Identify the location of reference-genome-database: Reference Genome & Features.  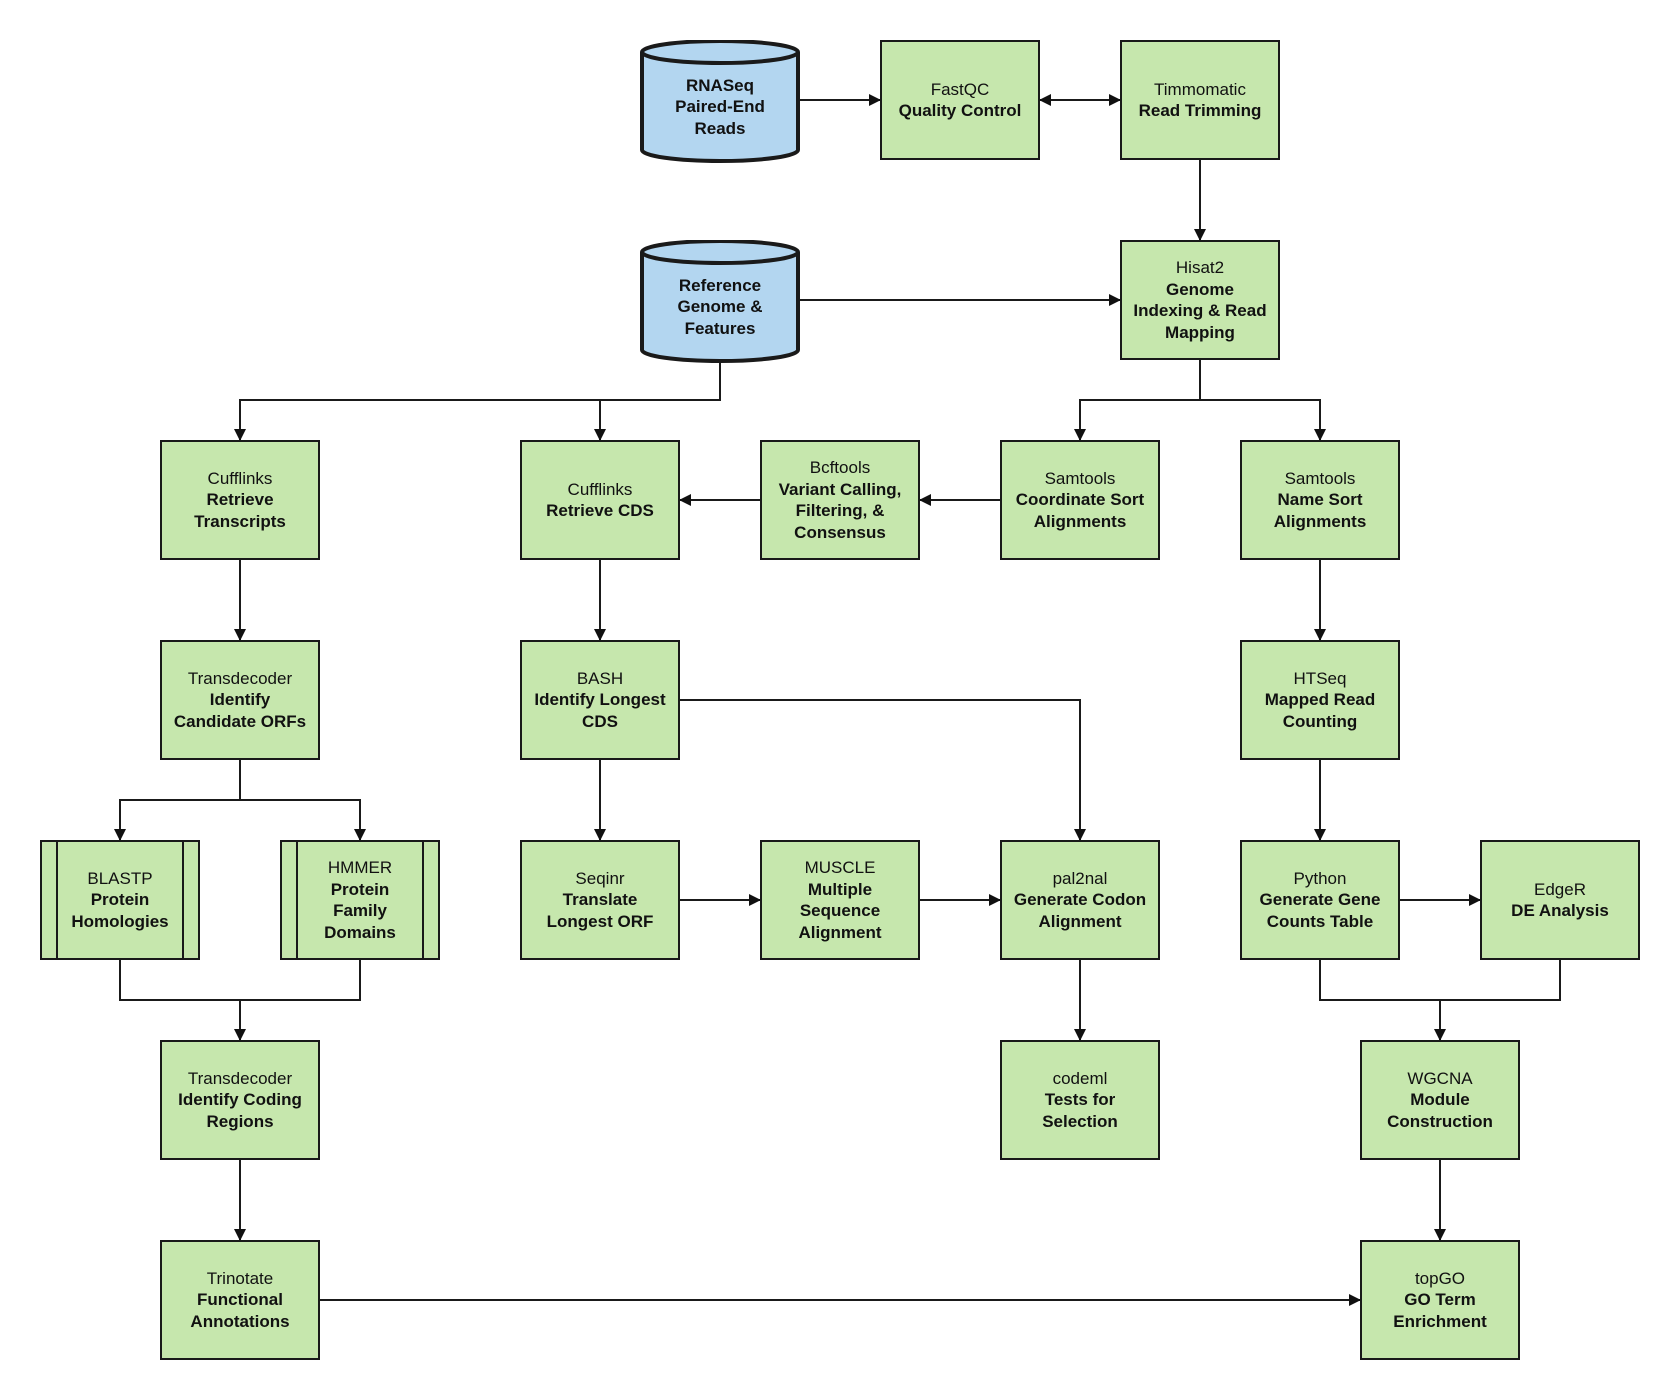
(720, 302).